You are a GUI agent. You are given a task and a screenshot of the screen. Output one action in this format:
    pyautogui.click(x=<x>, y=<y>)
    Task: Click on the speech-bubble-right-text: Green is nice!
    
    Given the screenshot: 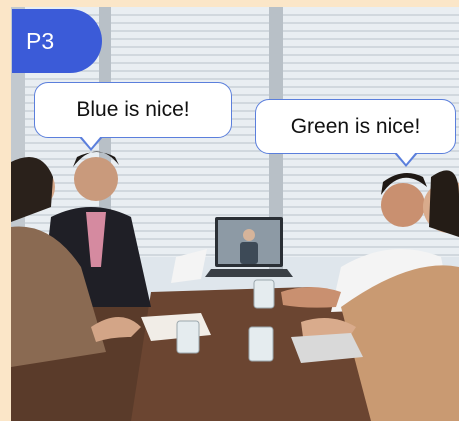 What is the action you would take?
    pyautogui.click(x=355, y=126)
    